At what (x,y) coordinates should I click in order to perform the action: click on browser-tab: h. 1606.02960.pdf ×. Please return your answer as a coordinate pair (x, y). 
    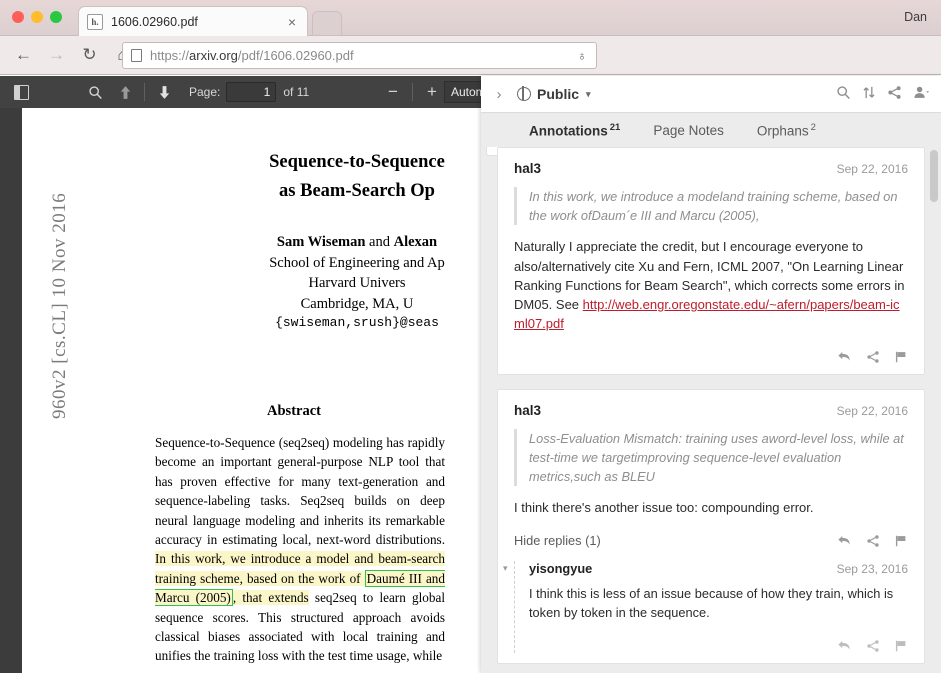
    Looking at the image, I should click on (193, 21).